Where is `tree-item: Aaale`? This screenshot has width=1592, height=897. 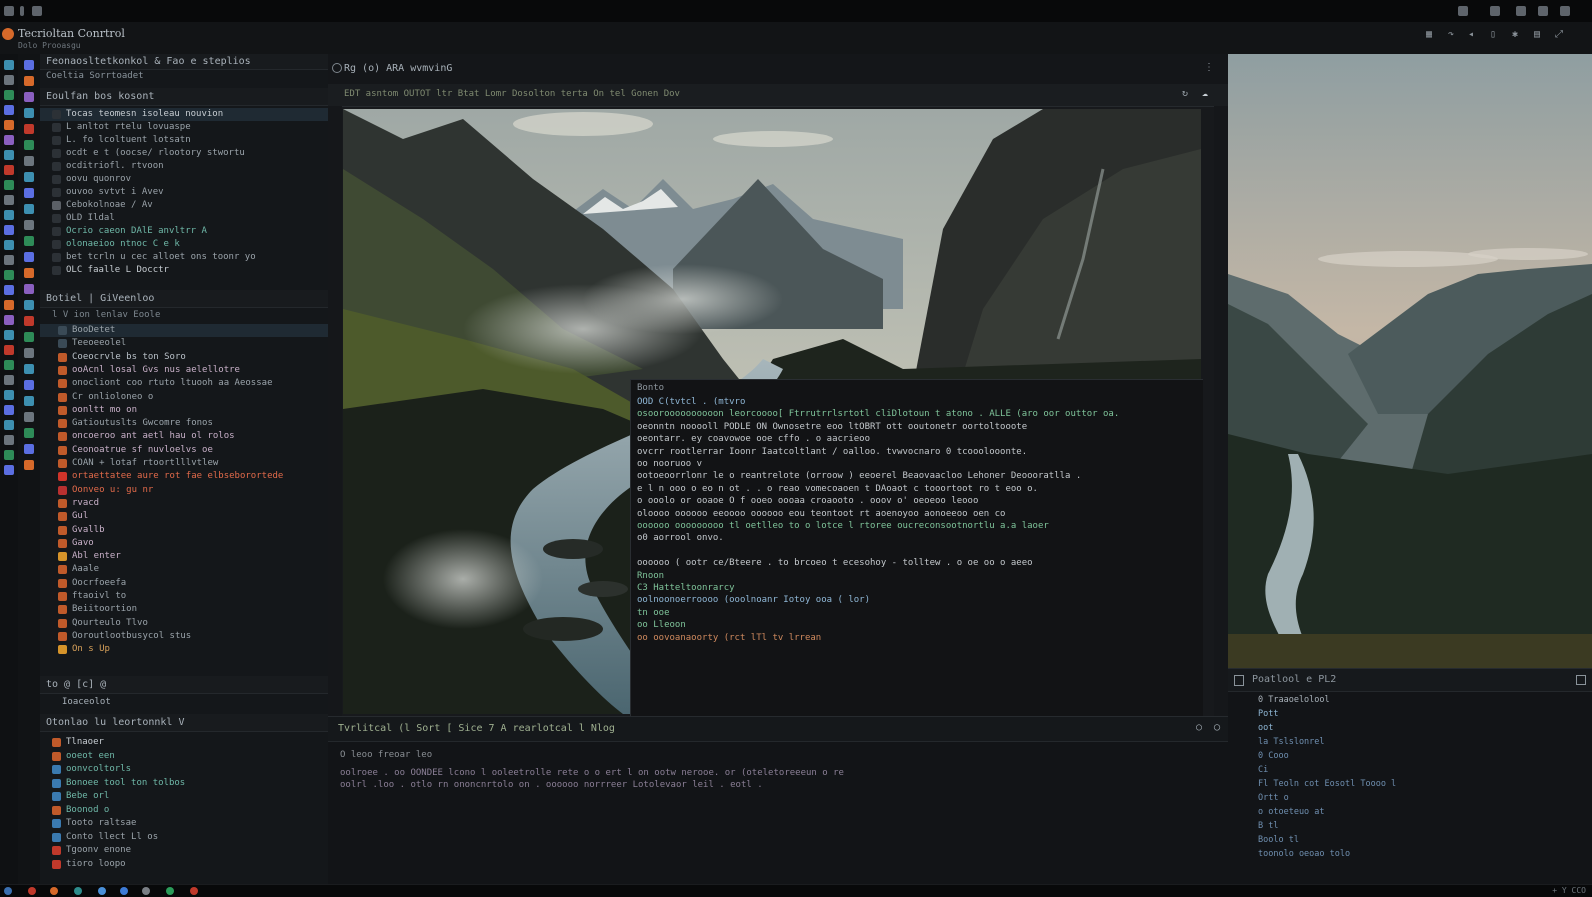 tree-item: Aaale is located at coordinates (193, 569).